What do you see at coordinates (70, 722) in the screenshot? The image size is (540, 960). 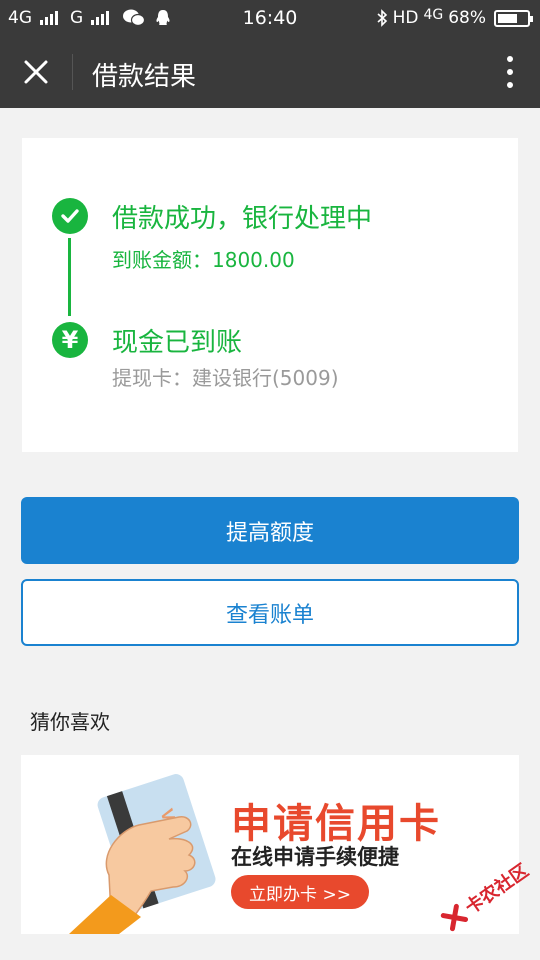 I see `recommend-section-title: 猜你喜欢` at bounding box center [70, 722].